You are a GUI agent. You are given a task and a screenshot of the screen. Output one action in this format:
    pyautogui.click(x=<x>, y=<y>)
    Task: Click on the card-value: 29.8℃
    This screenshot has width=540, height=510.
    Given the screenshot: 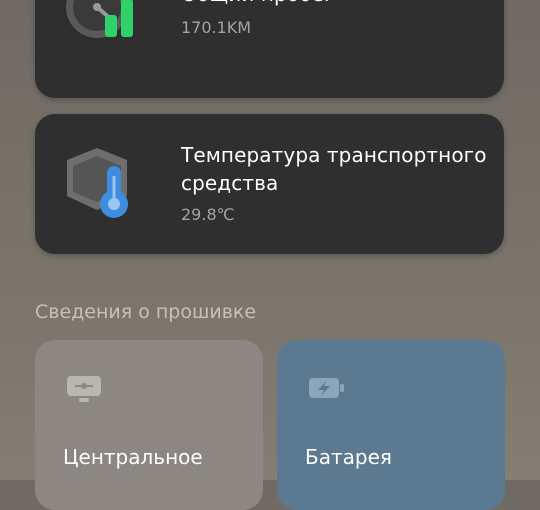 What is the action you would take?
    pyautogui.click(x=208, y=214)
    